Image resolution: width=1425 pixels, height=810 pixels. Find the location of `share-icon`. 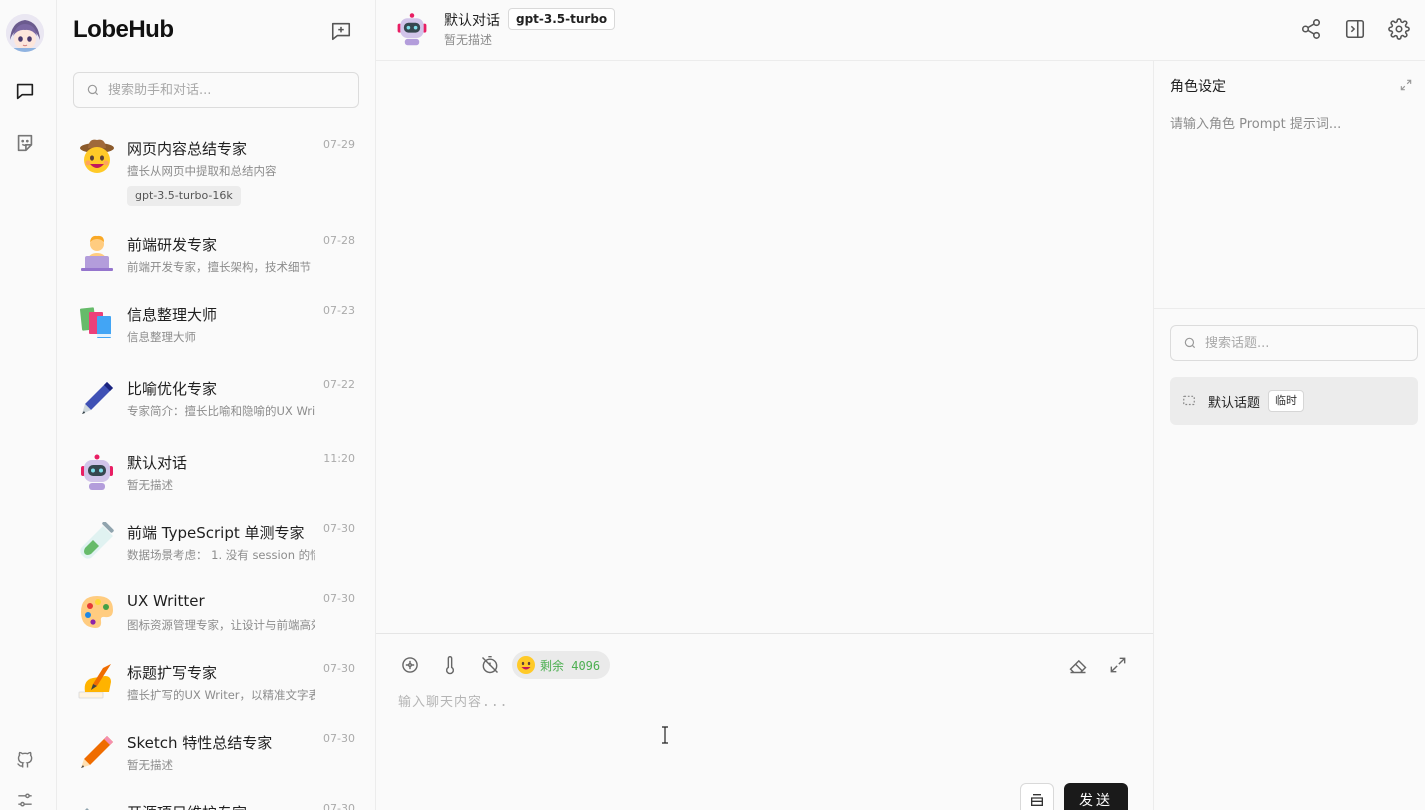

share-icon is located at coordinates (1311, 29).